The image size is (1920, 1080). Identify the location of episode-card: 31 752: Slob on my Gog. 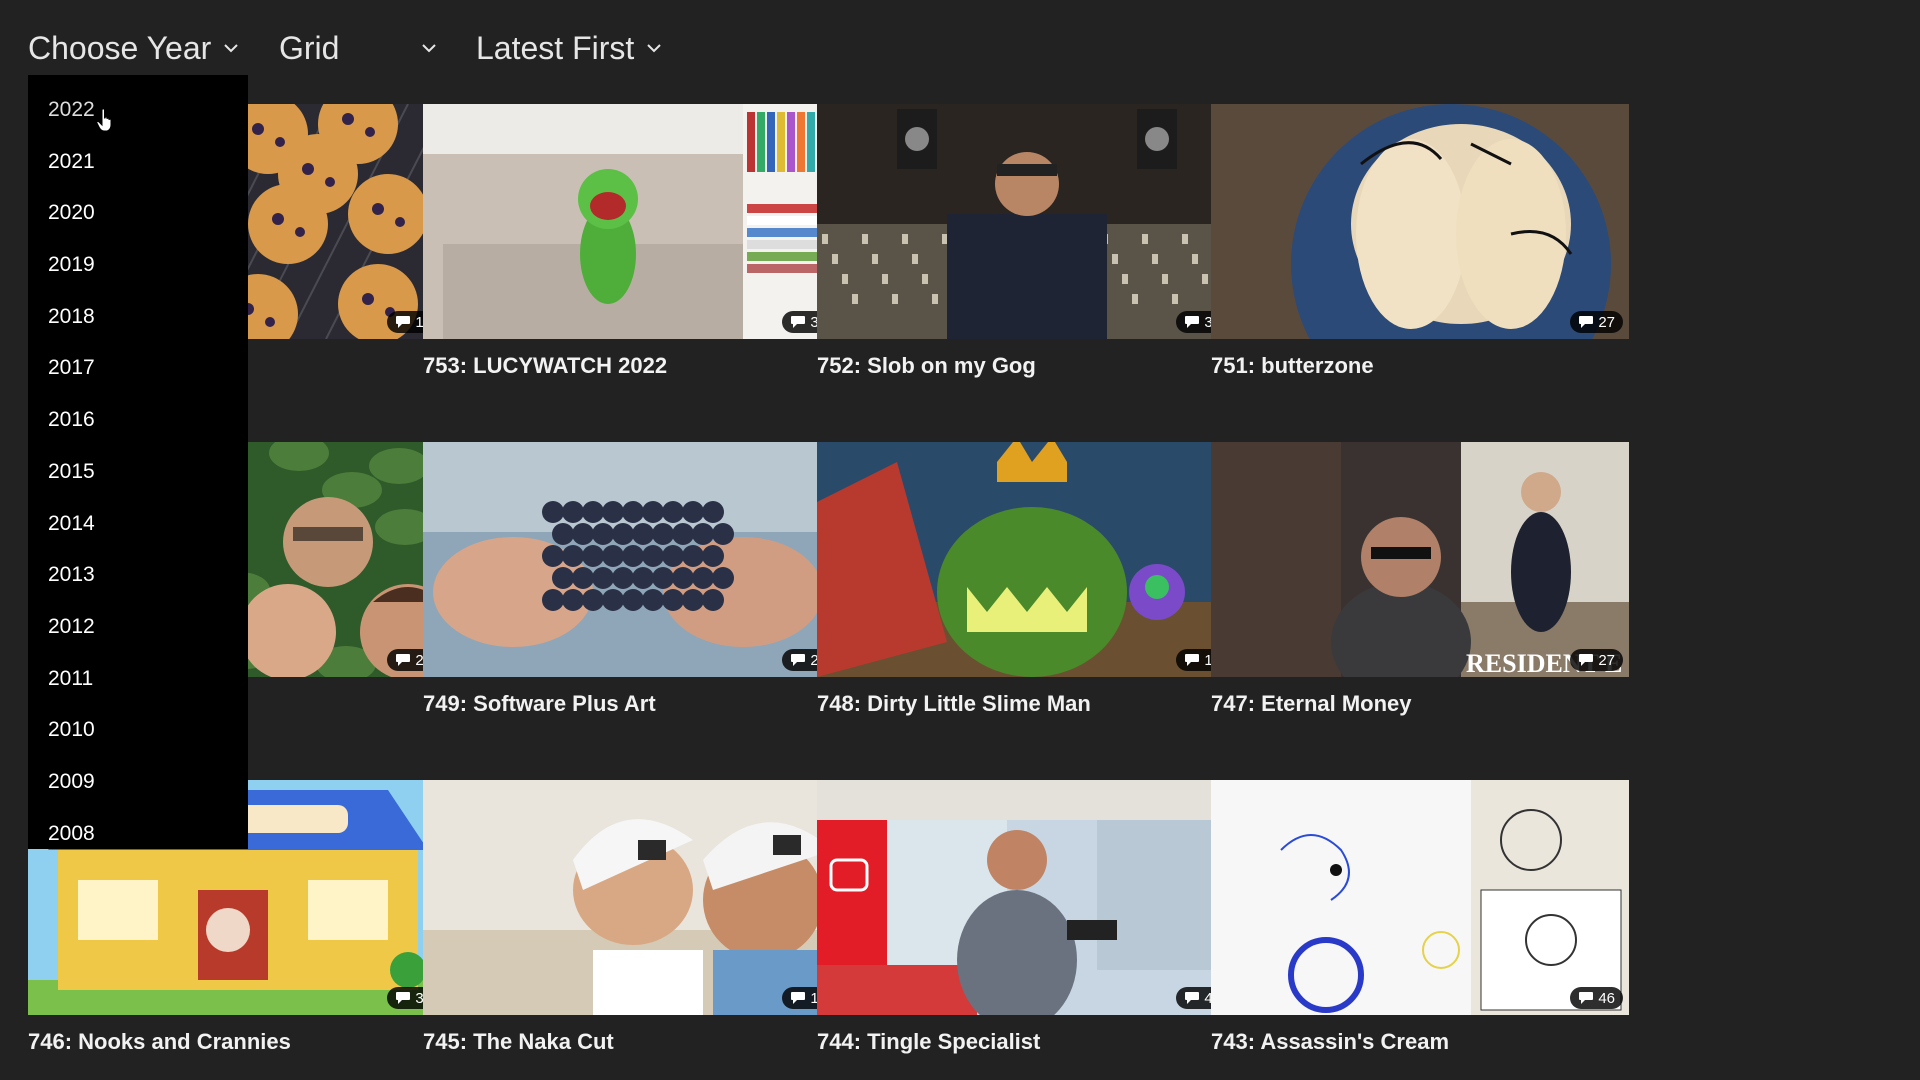
(1026, 241).